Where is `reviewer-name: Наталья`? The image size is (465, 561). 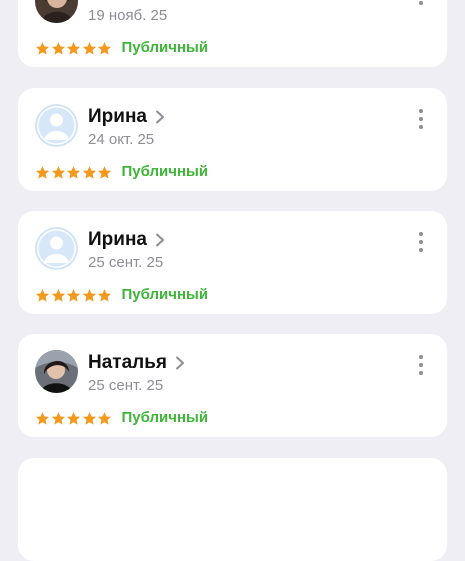 reviewer-name: Наталья is located at coordinates (127, 362).